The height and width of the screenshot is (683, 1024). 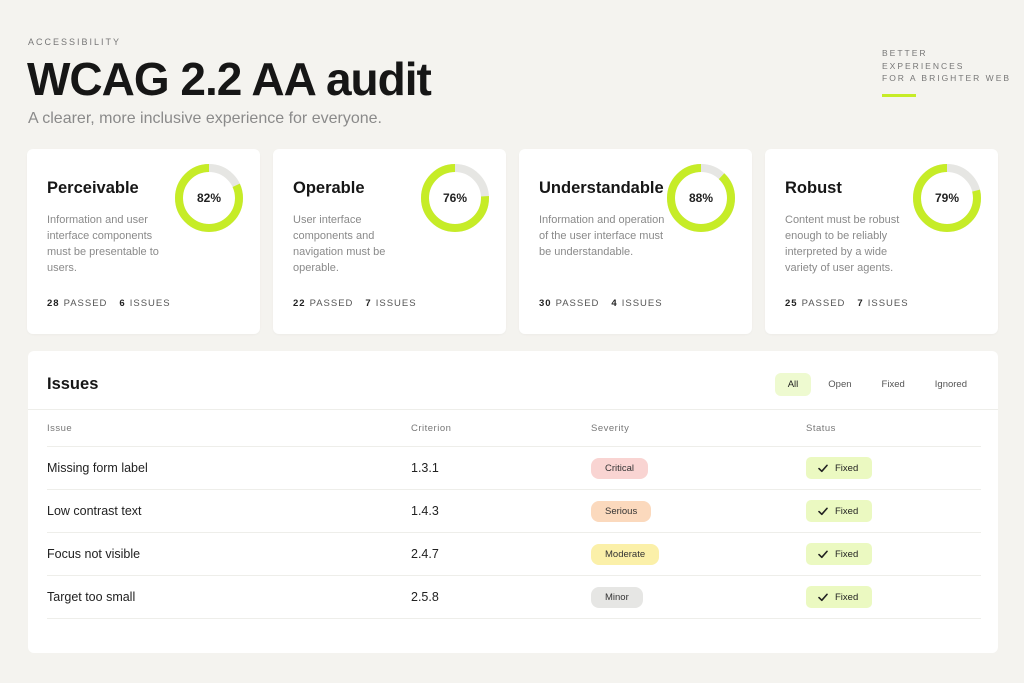 I want to click on score-label: 88%, so click(x=701, y=198).